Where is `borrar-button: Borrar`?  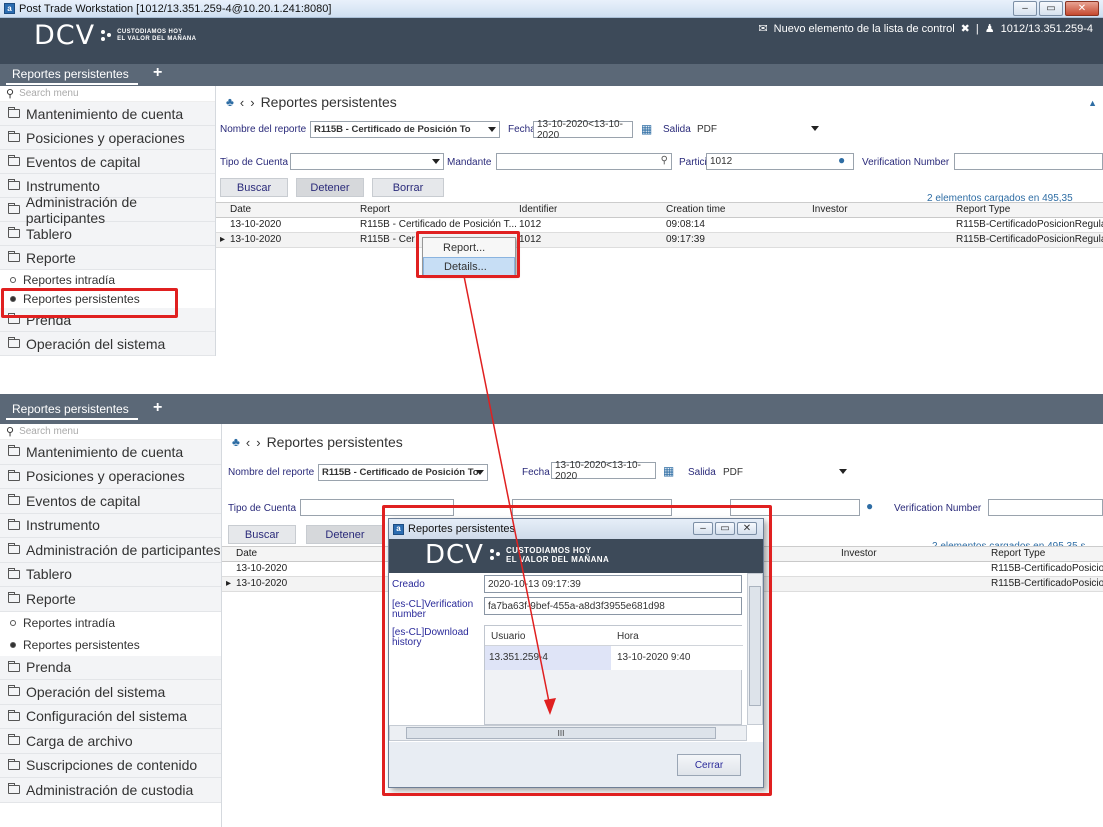
borrar-button: Borrar is located at coordinates (408, 187).